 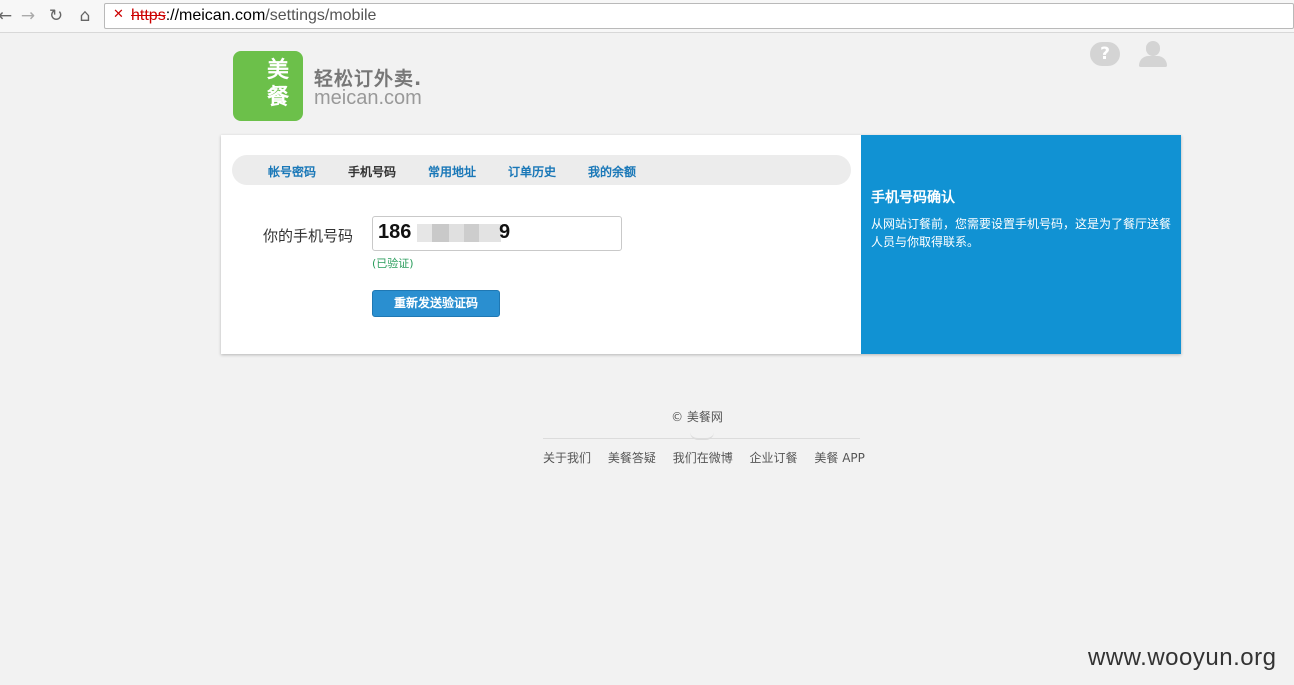 I want to click on tab-order-history: 订单历史, so click(x=532, y=171).